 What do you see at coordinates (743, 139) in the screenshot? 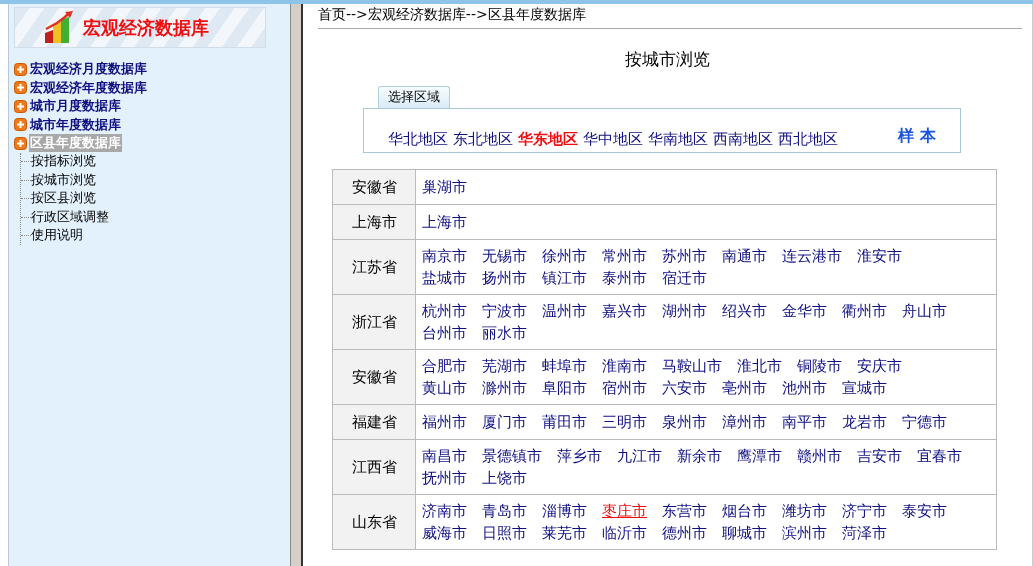
I see `region-link: 西南地区` at bounding box center [743, 139].